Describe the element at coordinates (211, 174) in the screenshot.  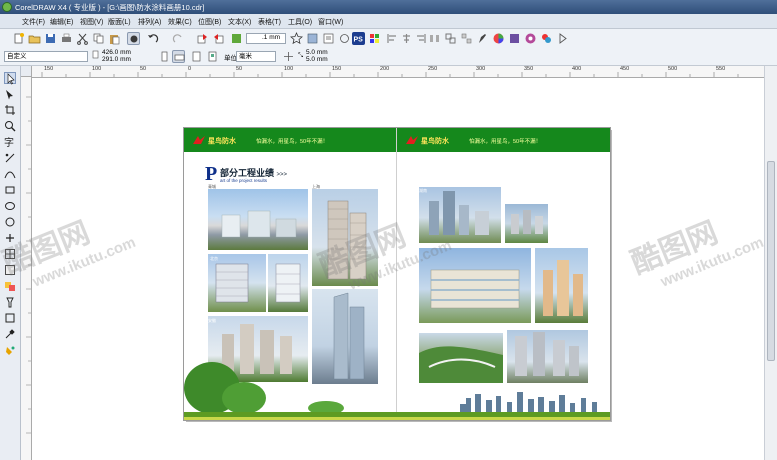
I see `section-initial: P` at that location.